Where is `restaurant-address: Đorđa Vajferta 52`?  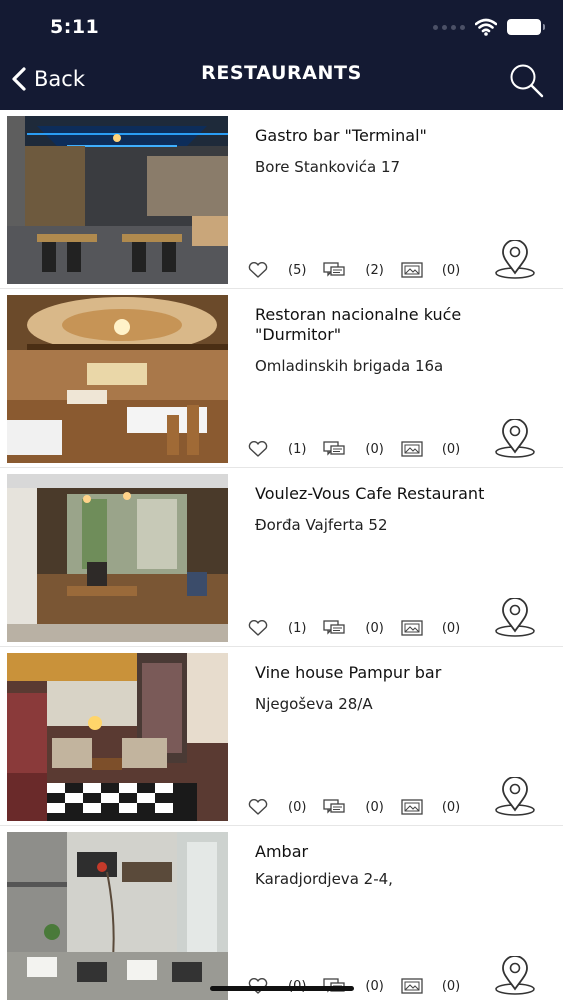
restaurant-address: Đorđa Vajferta 52 is located at coordinates (321, 525).